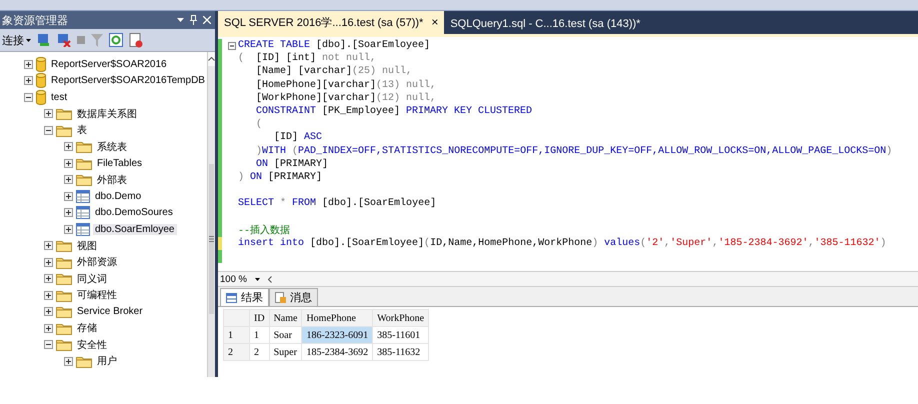 Image resolution: width=918 pixels, height=404 pixels. I want to click on zoom-dropdown: 100 %, so click(240, 279).